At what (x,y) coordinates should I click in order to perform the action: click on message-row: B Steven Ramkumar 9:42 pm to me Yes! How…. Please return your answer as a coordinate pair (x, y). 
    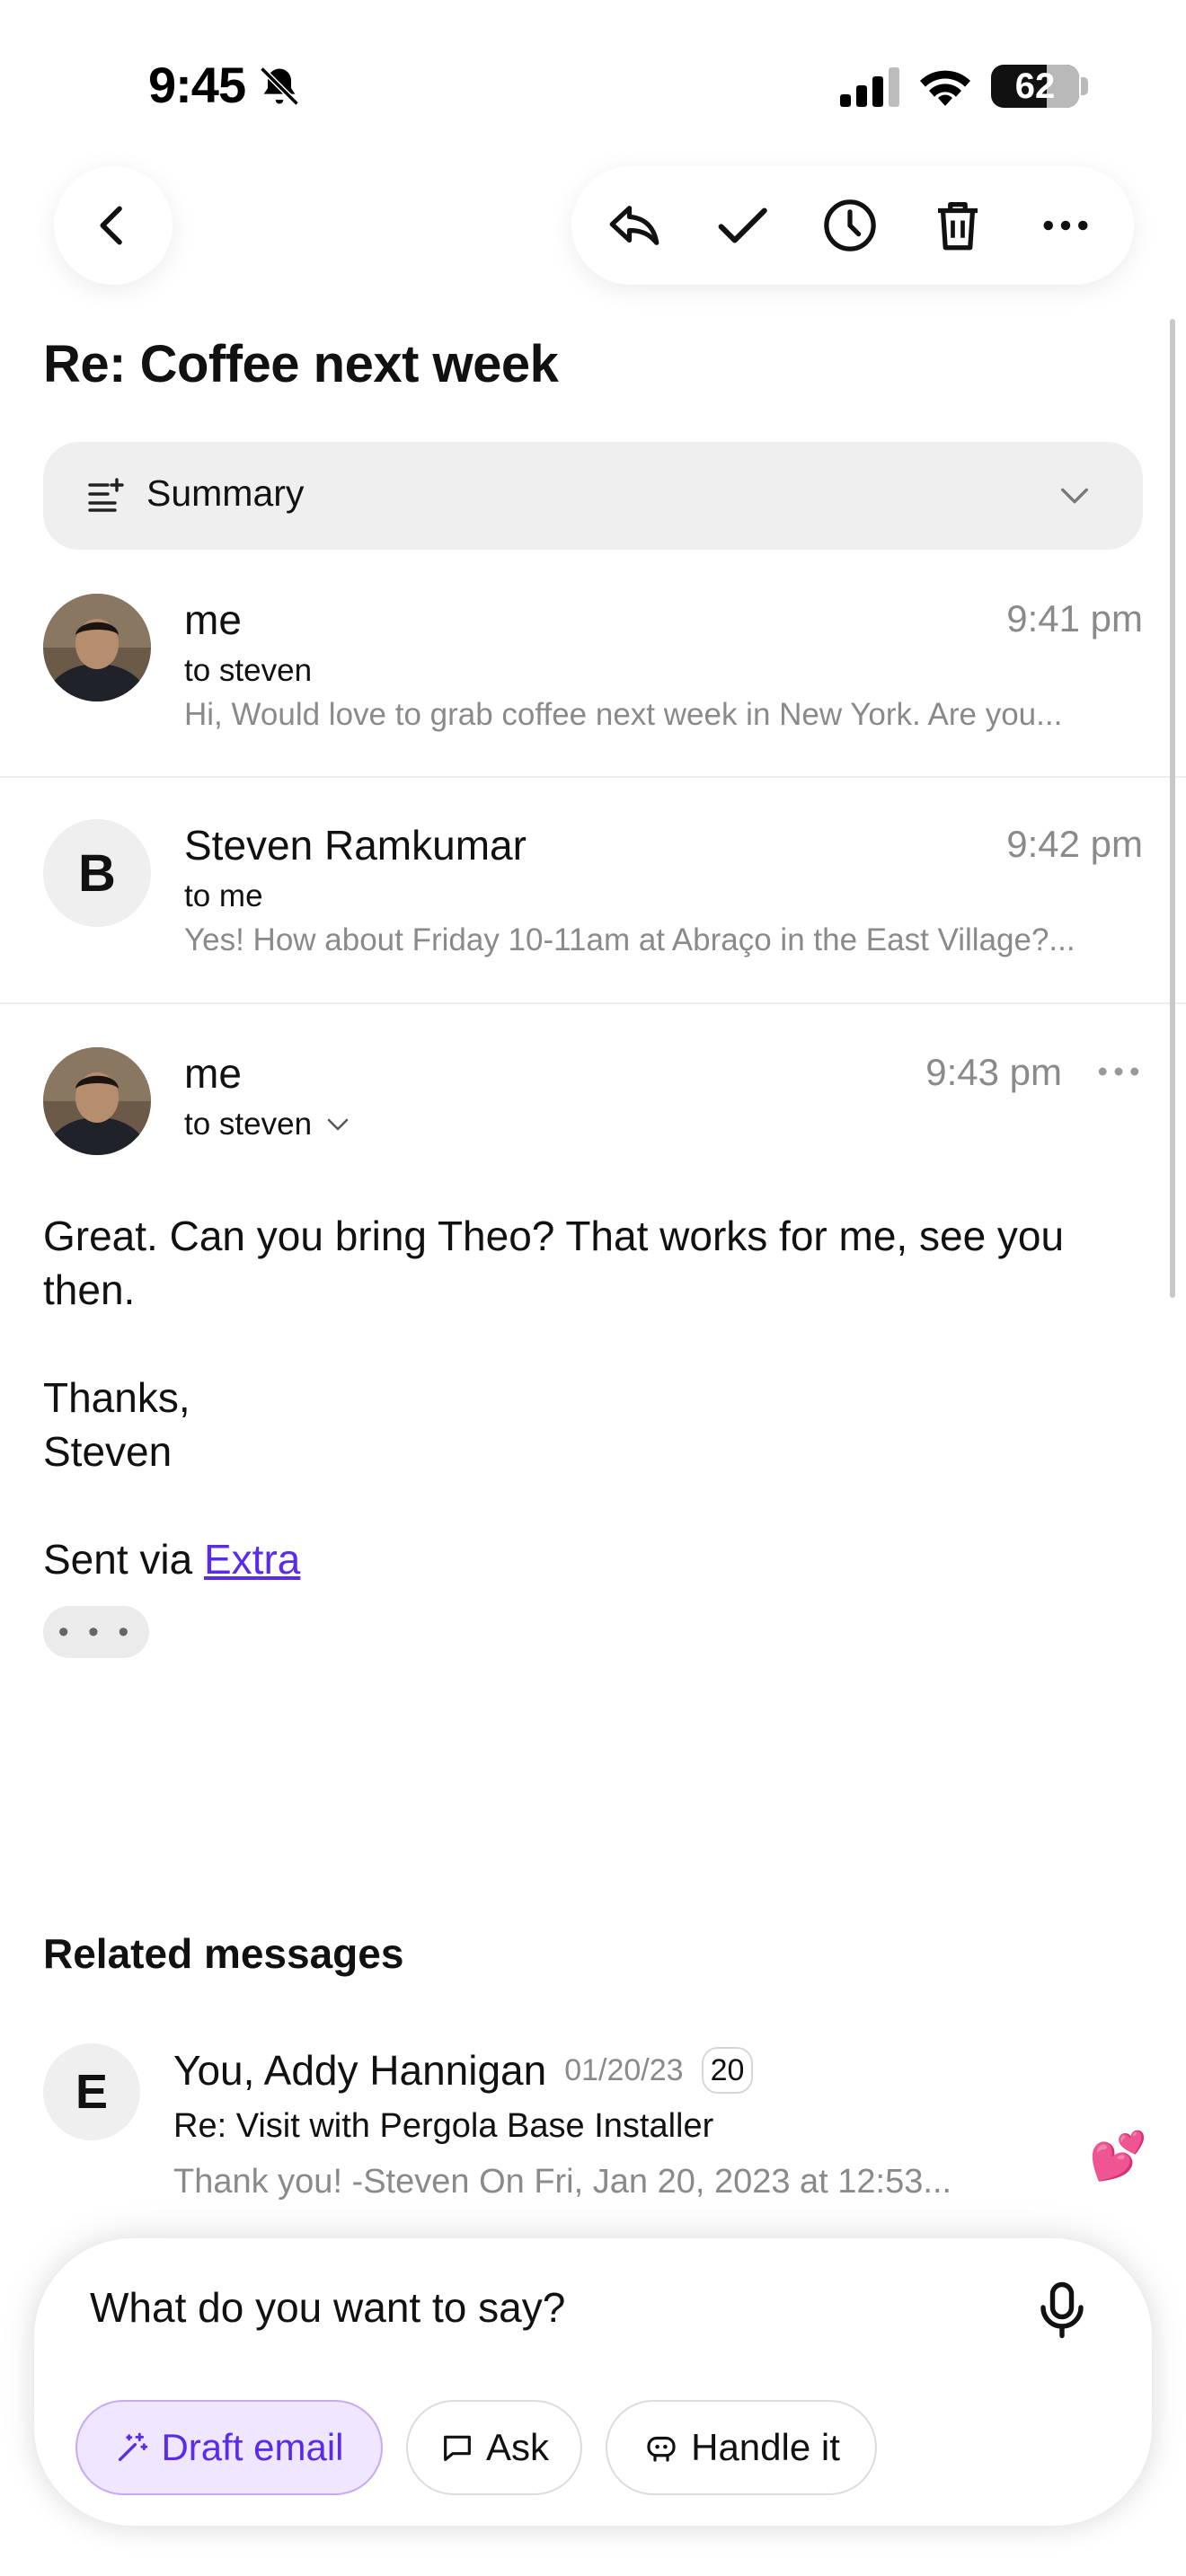
    Looking at the image, I should click on (593, 908).